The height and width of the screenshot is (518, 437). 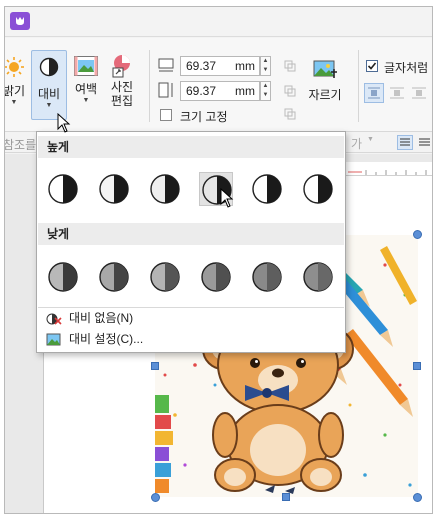 What do you see at coordinates (15, 91) in the screenshot?
I see `brightness-label: 밝기` at bounding box center [15, 91].